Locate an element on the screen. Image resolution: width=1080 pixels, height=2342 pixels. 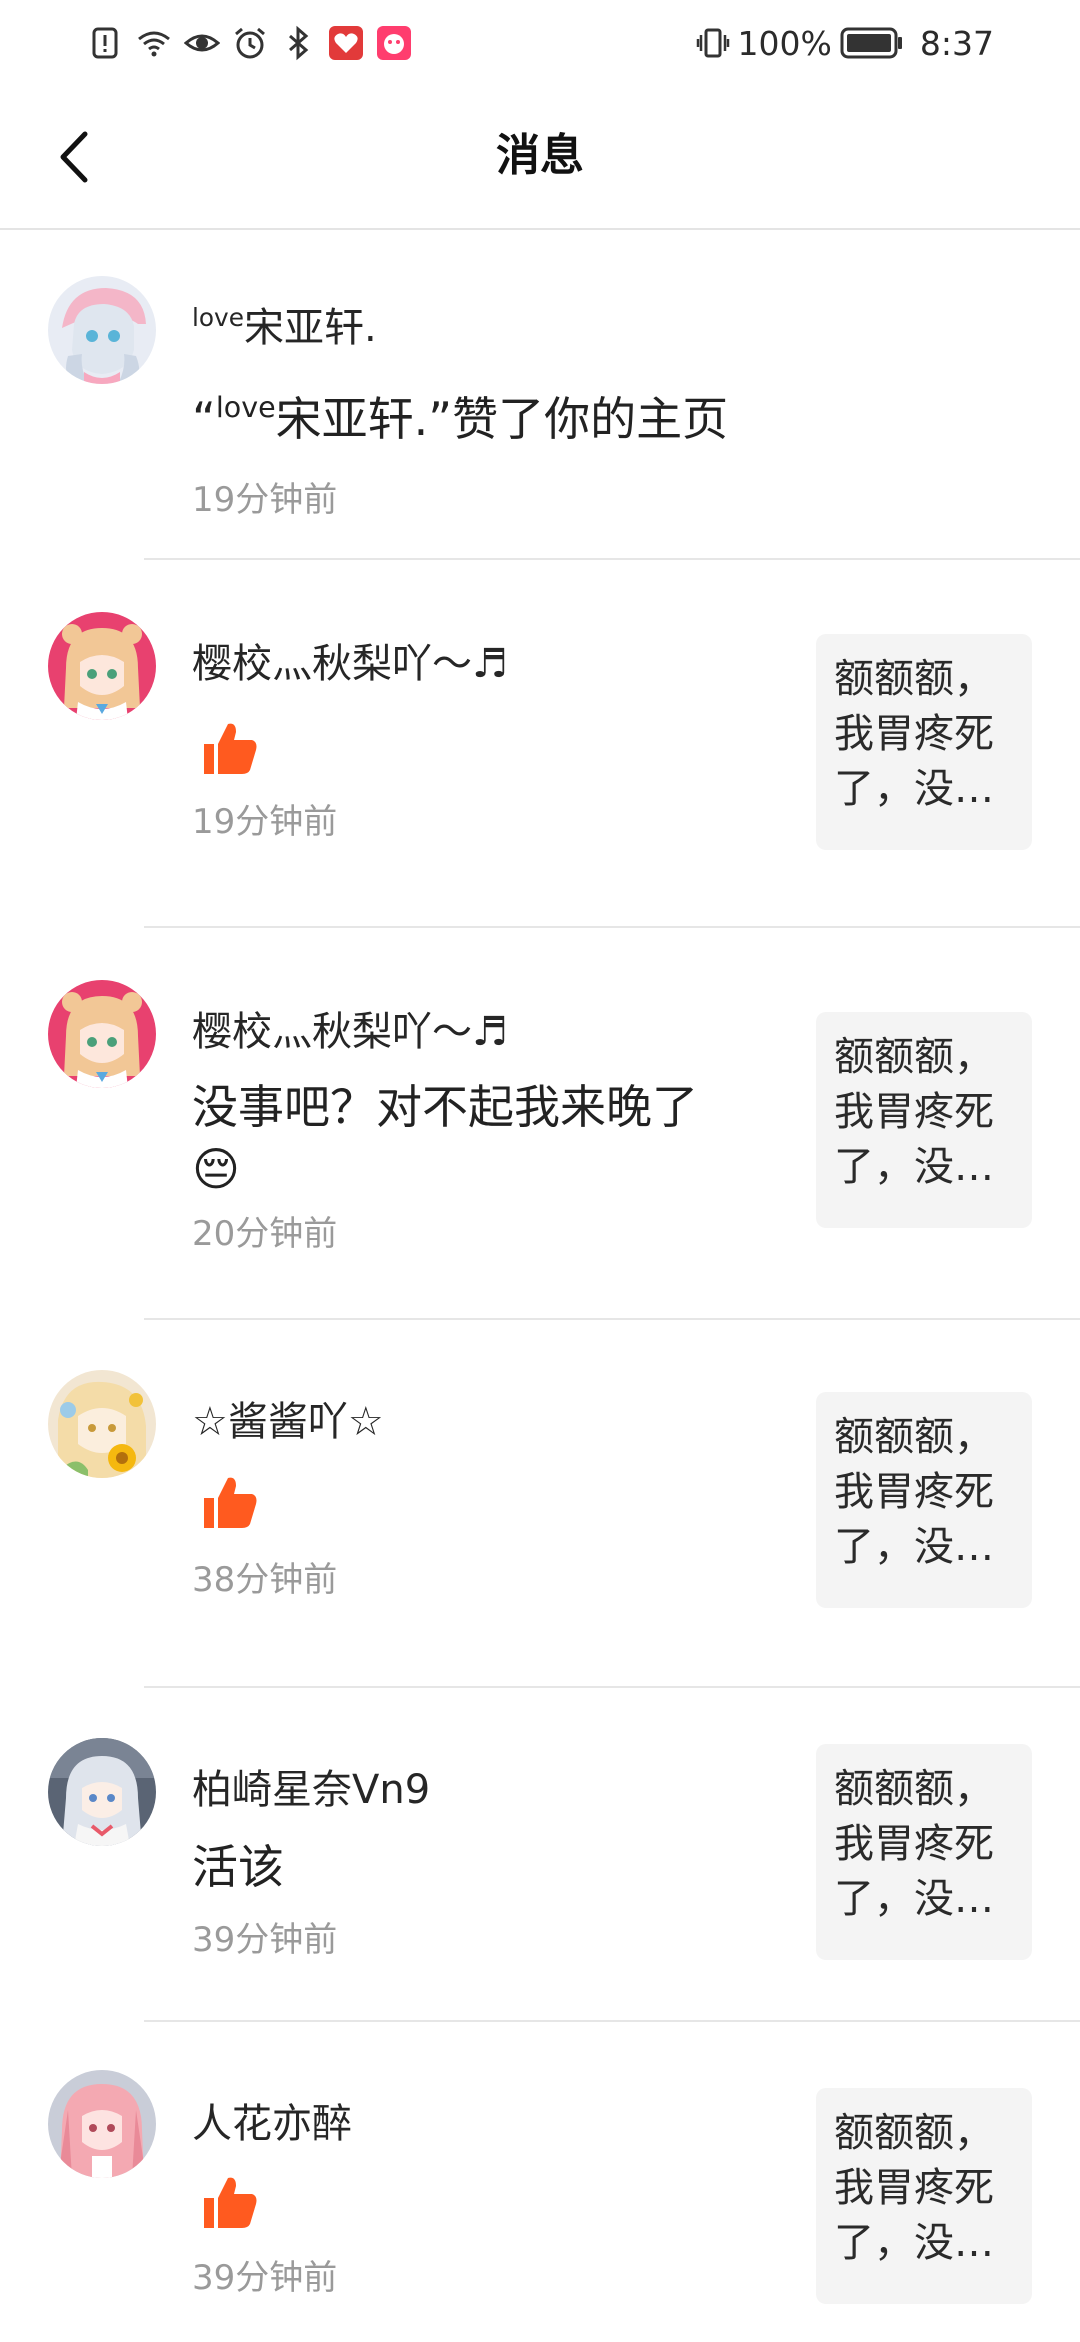
app-icon-red is located at coordinates (346, 43).